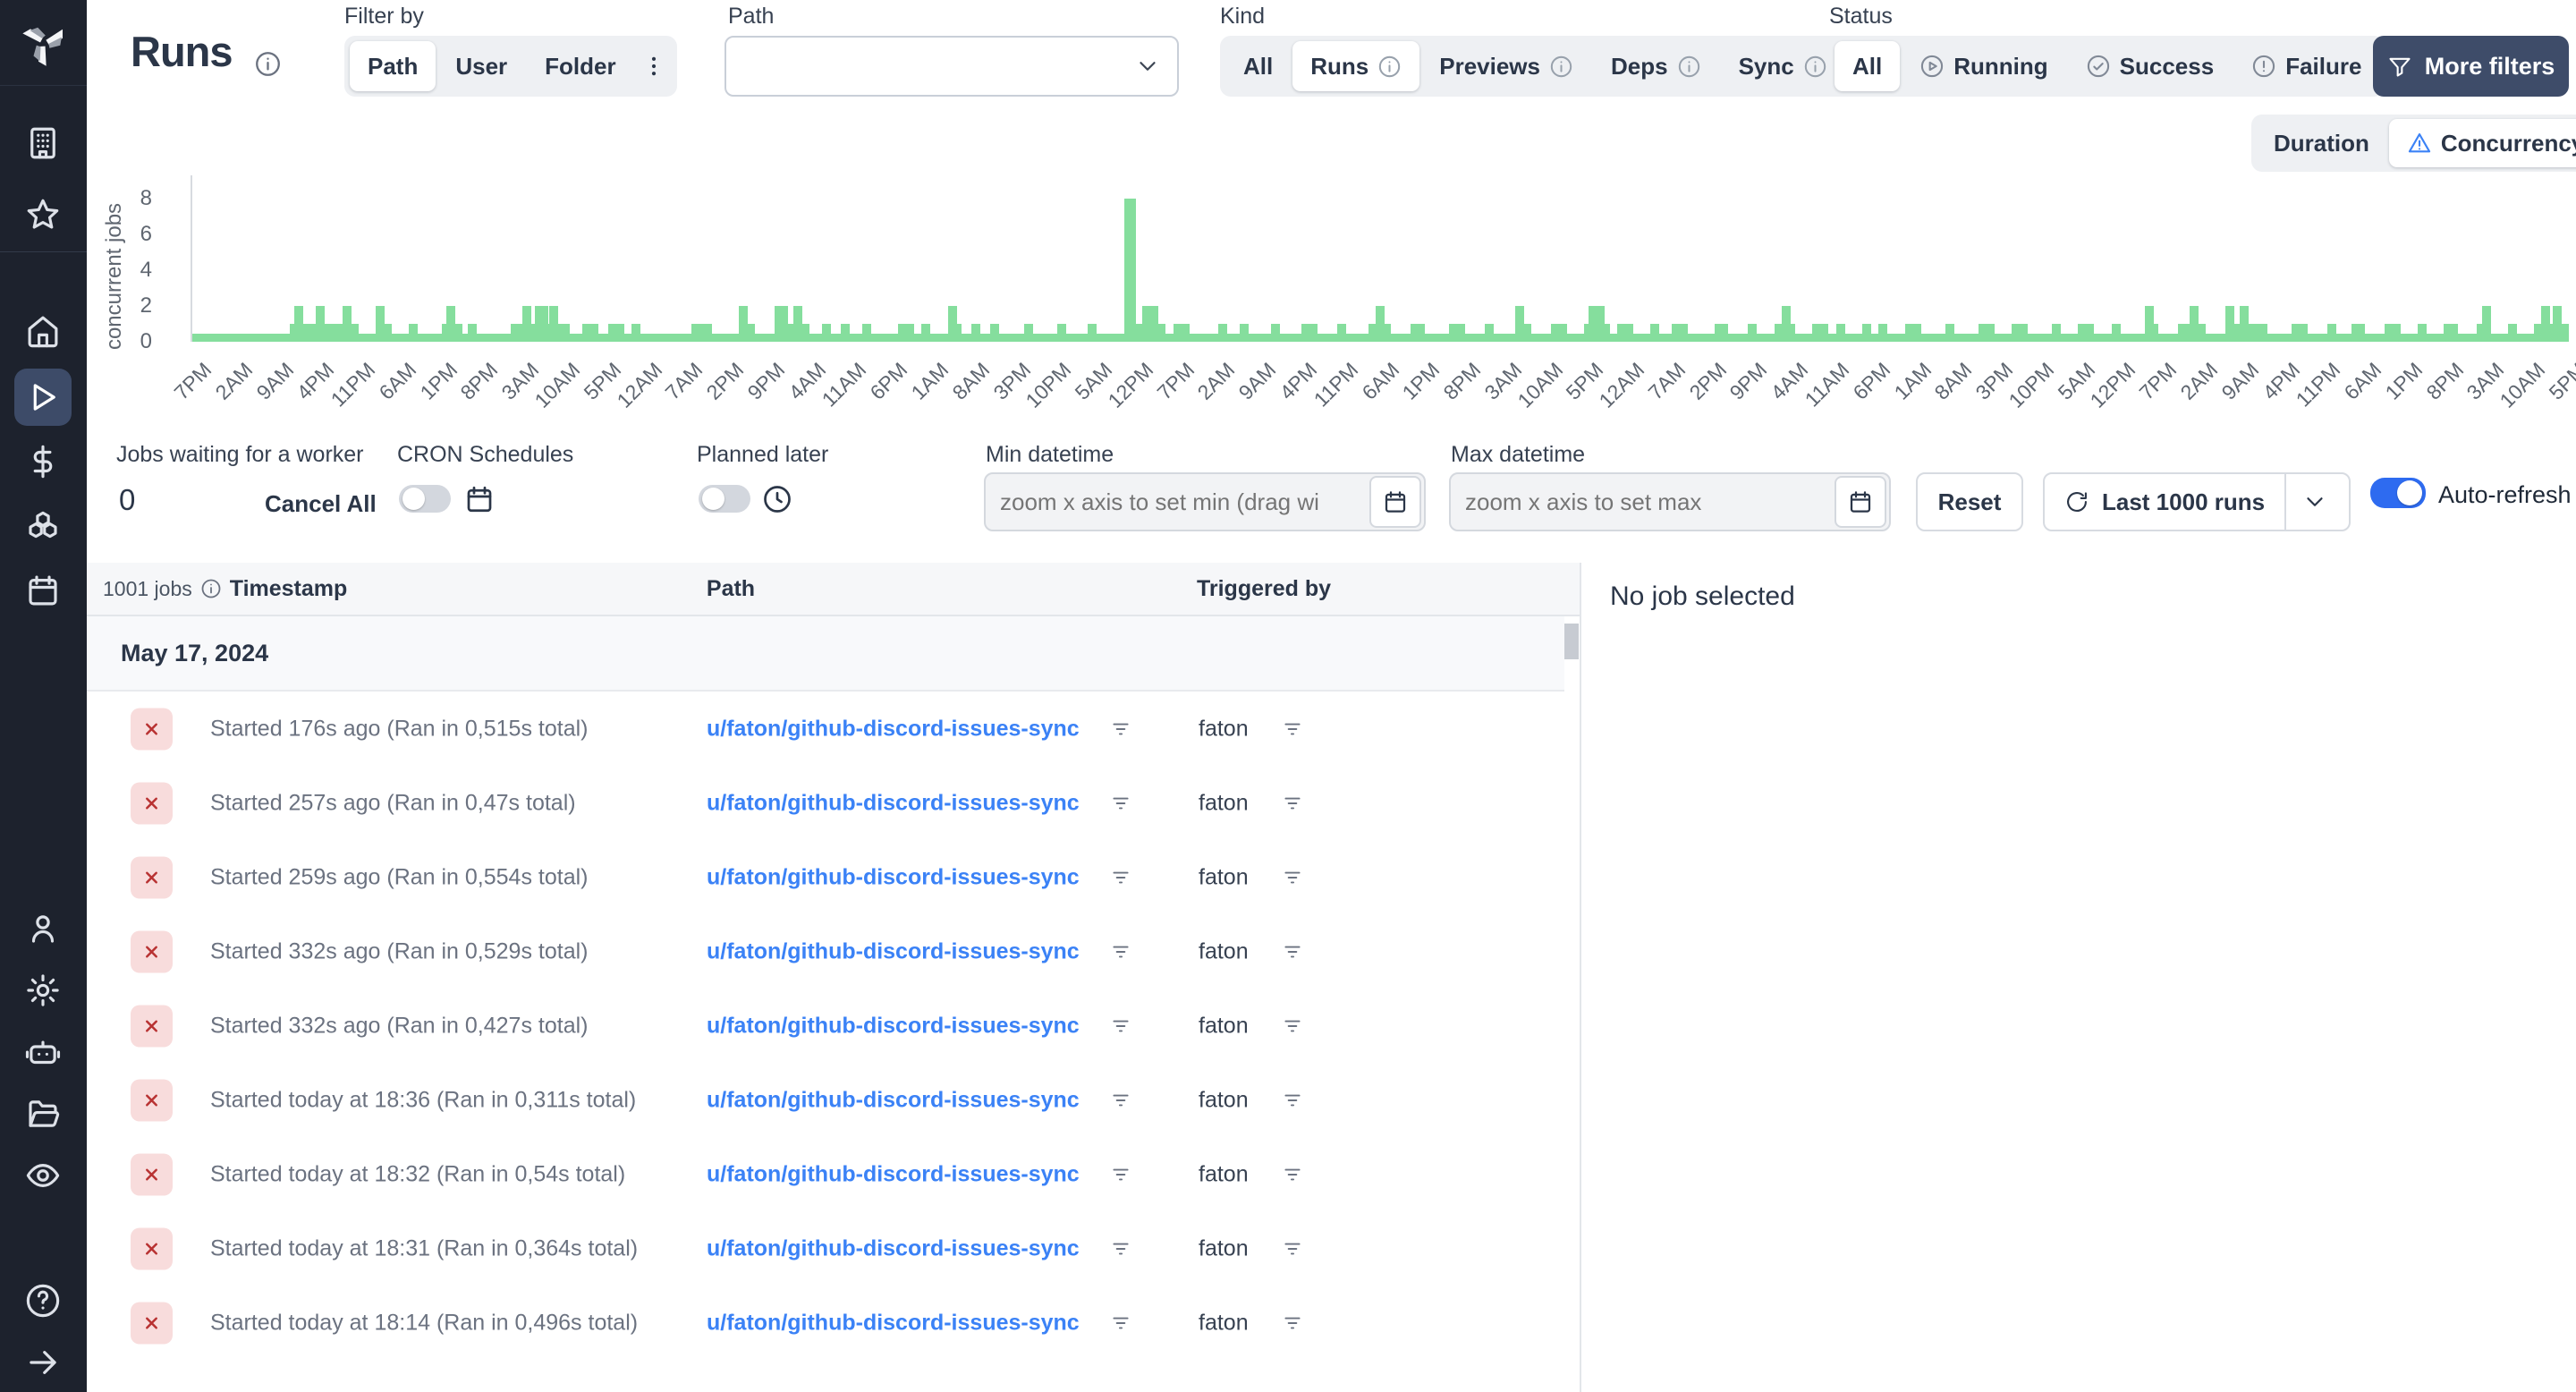 The image size is (2576, 1392). What do you see at coordinates (1643, 502) in the screenshot?
I see `max-datetime-input` at bounding box center [1643, 502].